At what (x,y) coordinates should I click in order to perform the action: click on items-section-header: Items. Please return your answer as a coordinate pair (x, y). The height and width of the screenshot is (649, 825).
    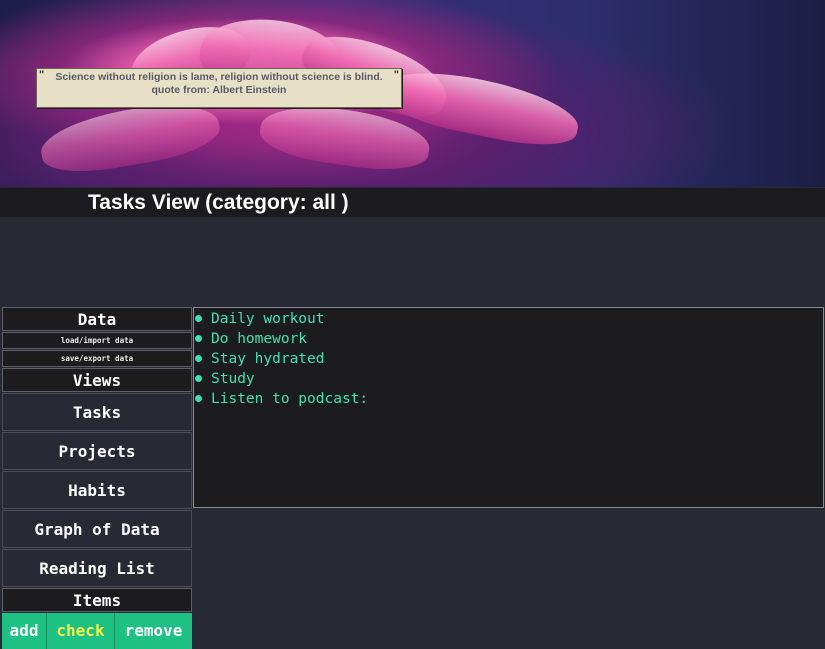
    Looking at the image, I should click on (97, 600).